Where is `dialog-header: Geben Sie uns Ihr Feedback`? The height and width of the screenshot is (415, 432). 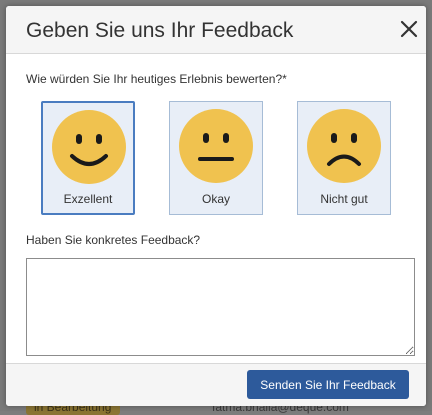 dialog-header: Geben Sie uns Ihr Feedback is located at coordinates (216, 30).